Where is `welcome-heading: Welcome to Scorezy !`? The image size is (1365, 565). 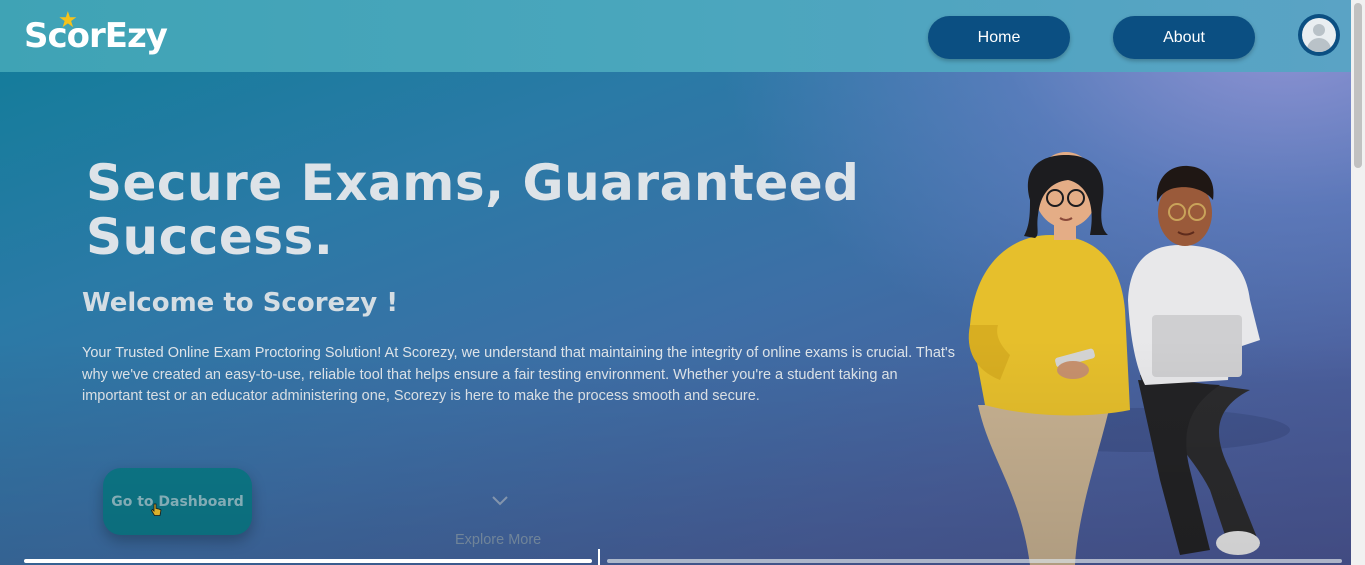 welcome-heading: Welcome to Scorezy ! is located at coordinates (240, 303).